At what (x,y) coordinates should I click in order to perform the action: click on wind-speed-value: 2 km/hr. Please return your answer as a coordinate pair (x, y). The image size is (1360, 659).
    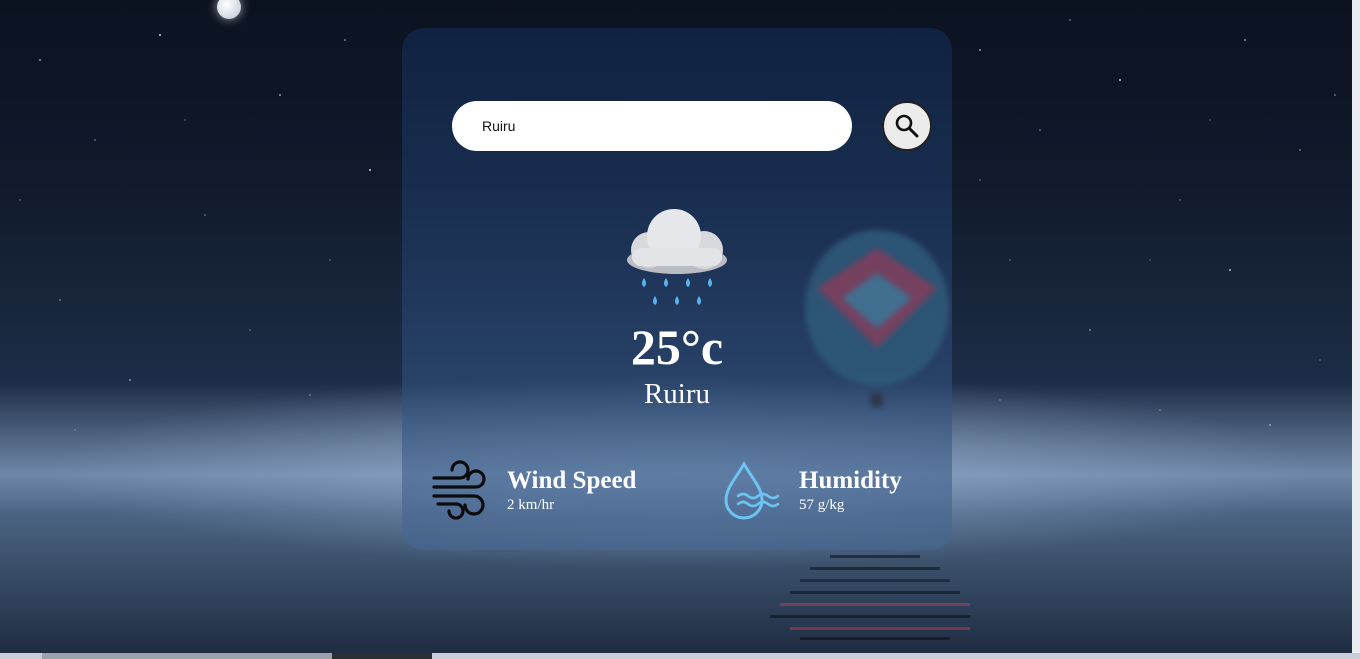
    Looking at the image, I should click on (531, 505).